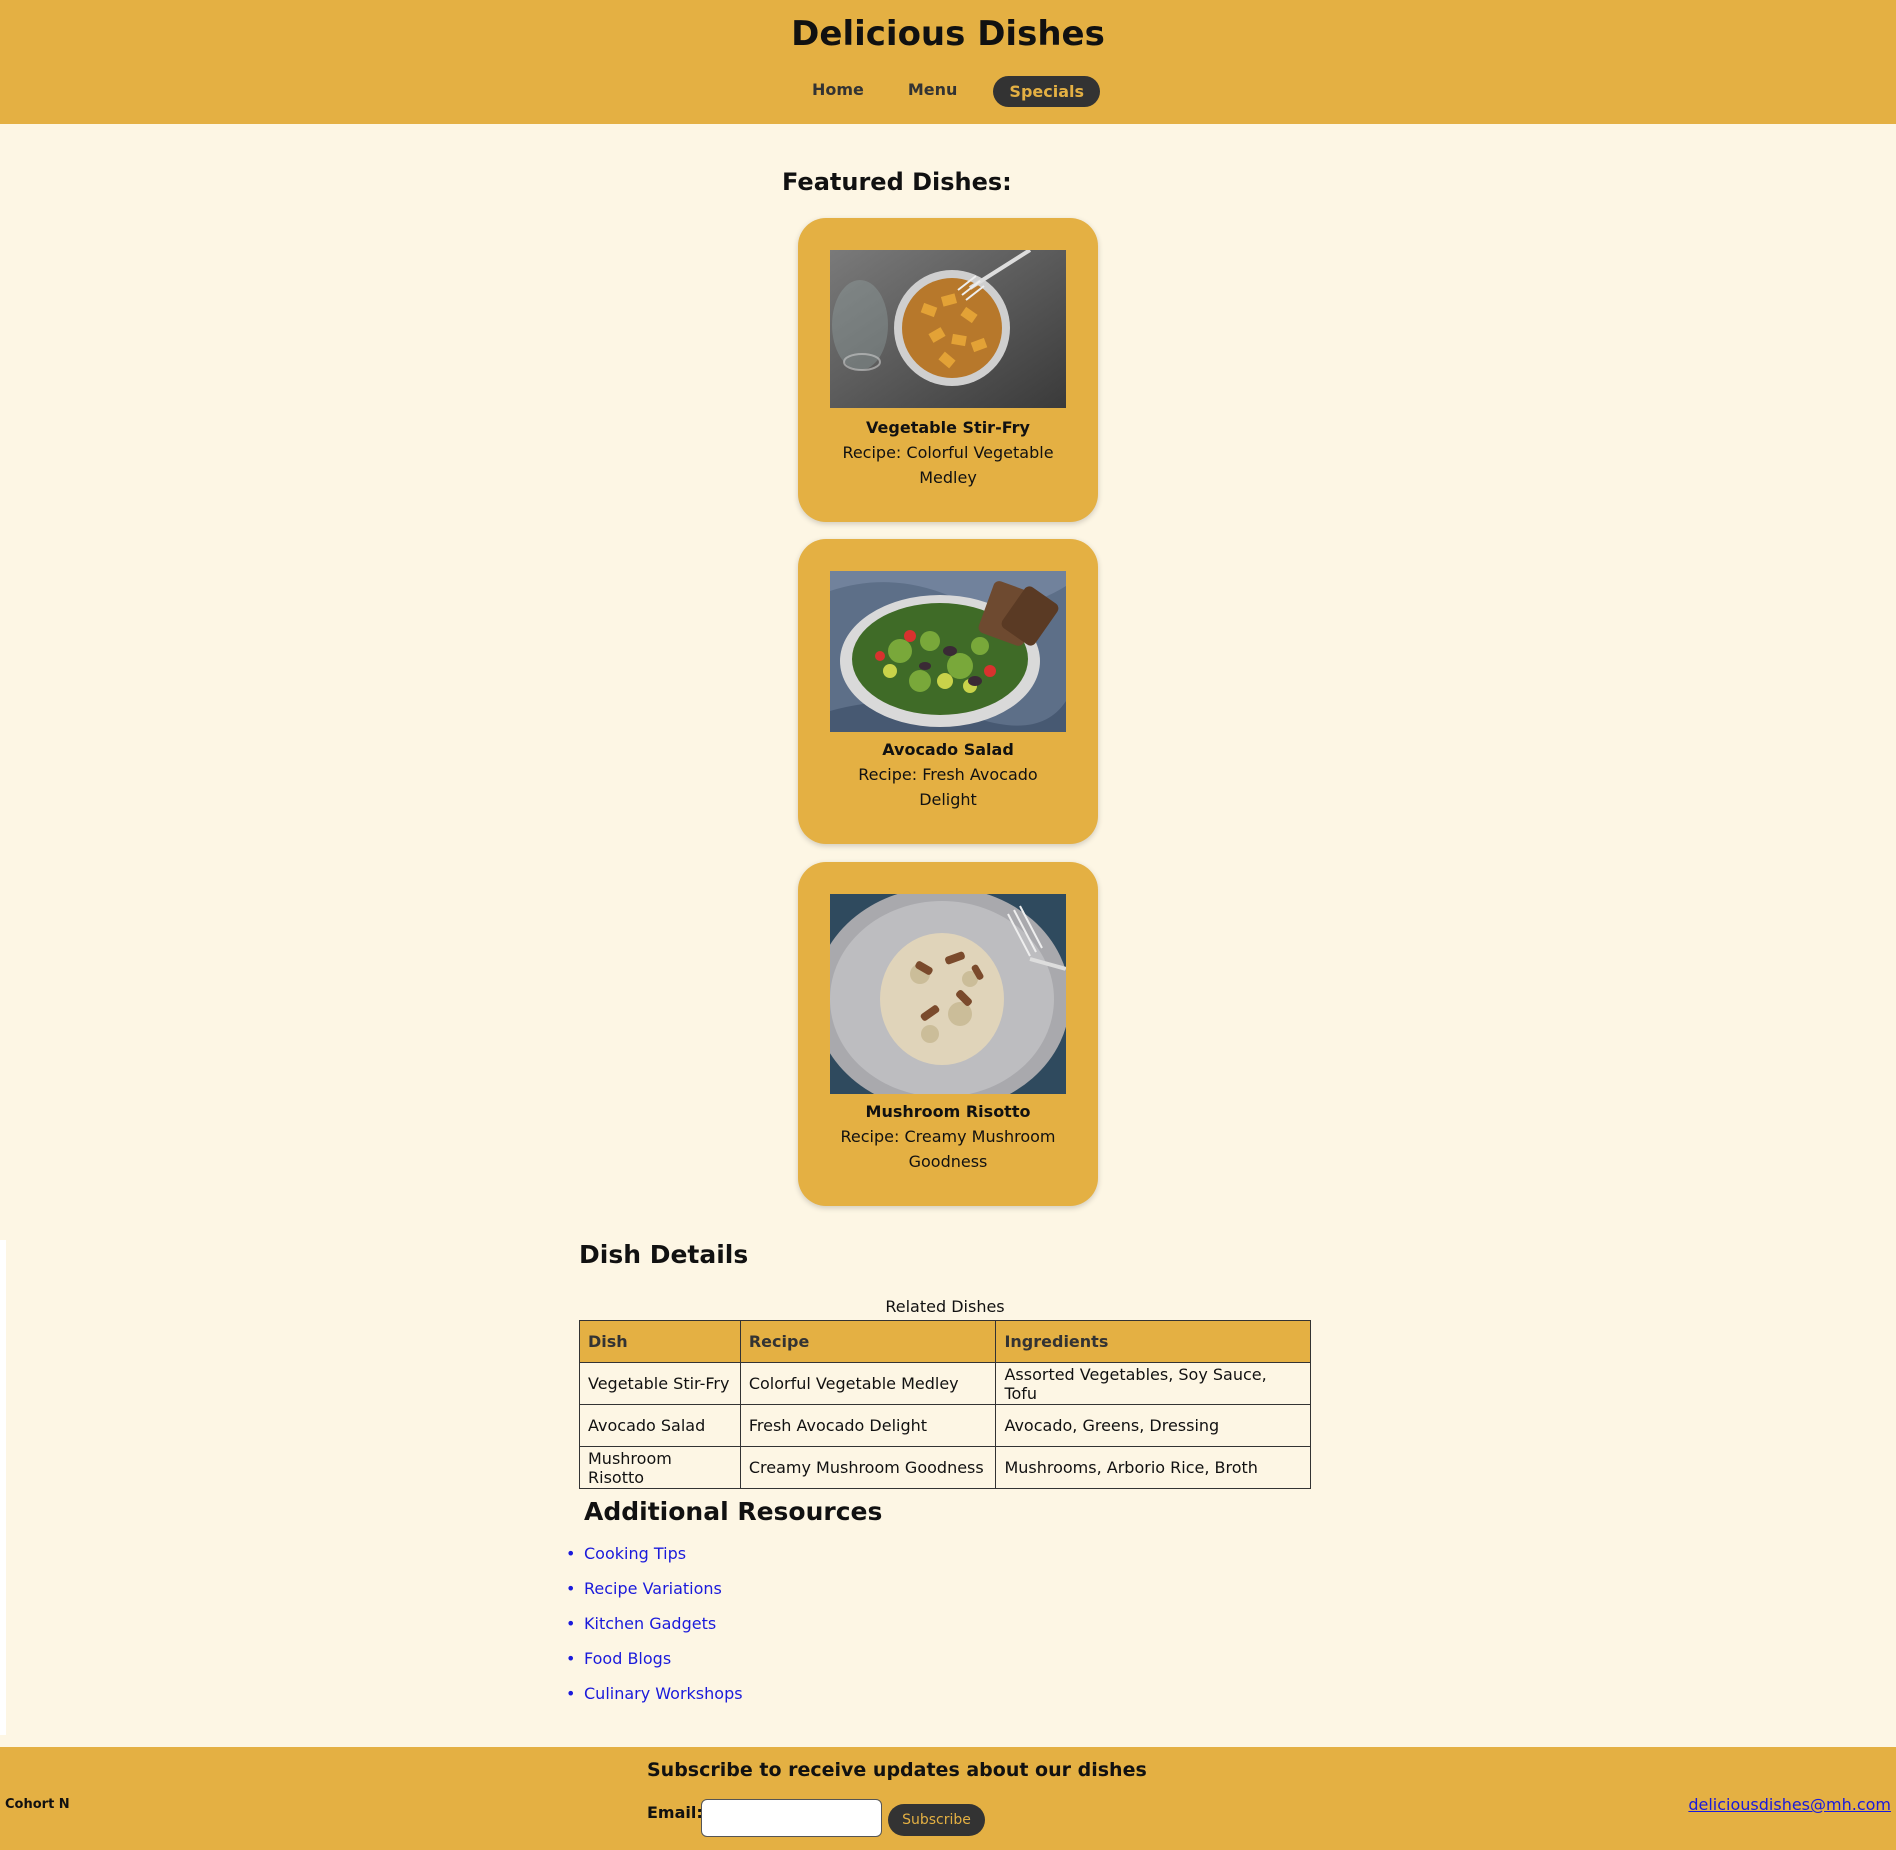  What do you see at coordinates (1047, 91) in the screenshot?
I see `nav-specials: Specials` at bounding box center [1047, 91].